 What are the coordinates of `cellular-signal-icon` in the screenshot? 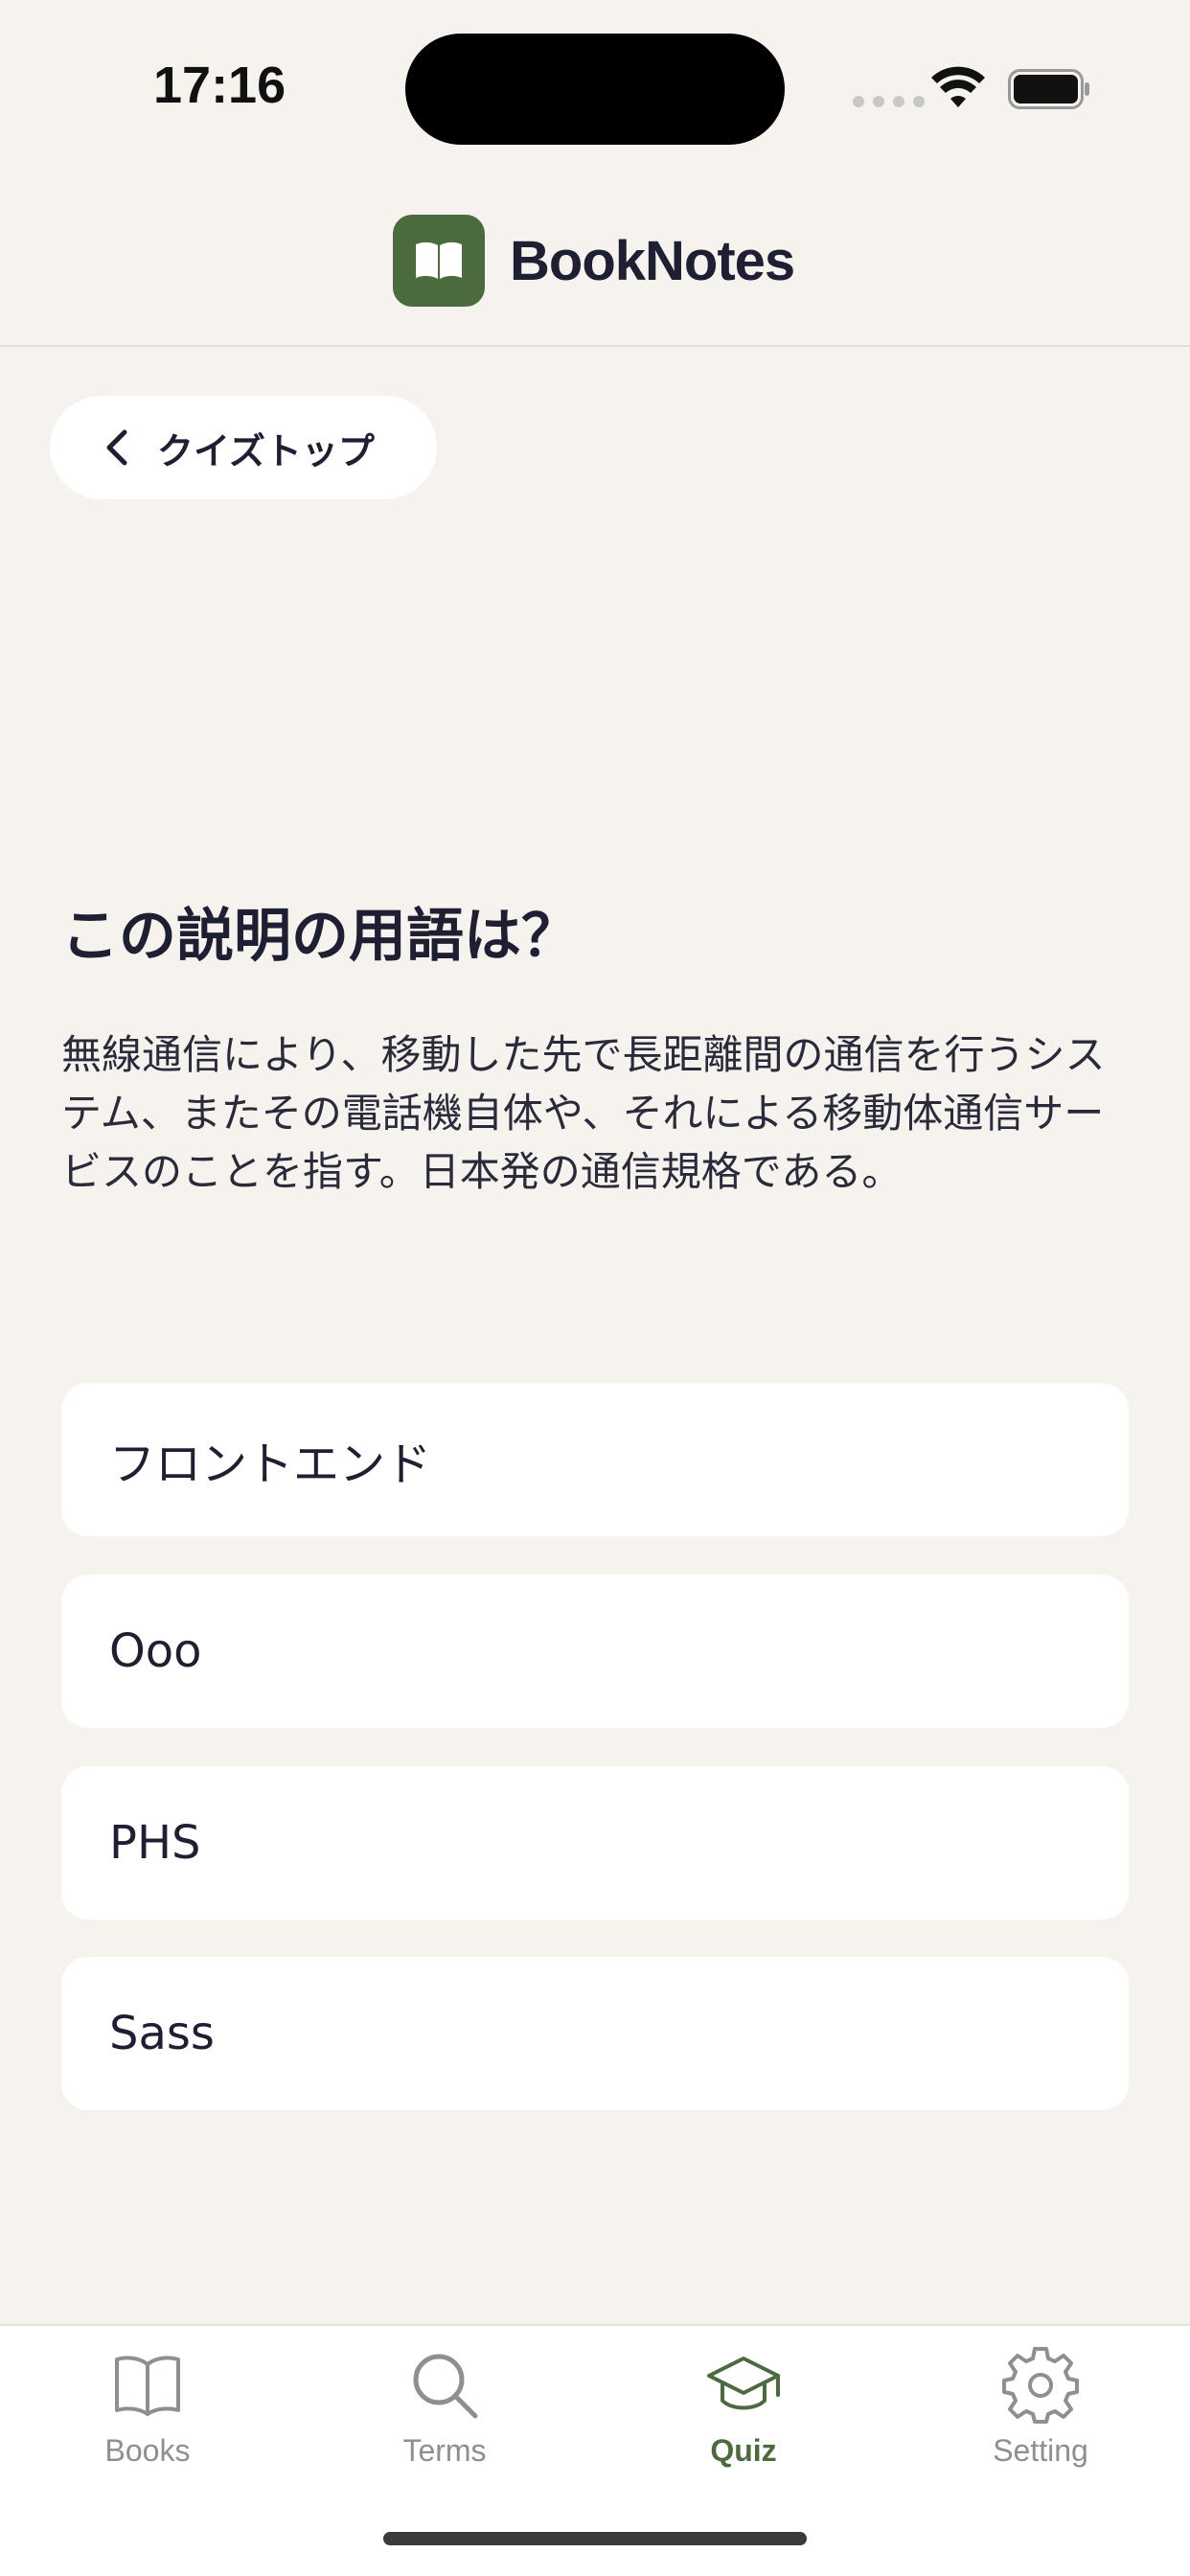 It's located at (889, 101).